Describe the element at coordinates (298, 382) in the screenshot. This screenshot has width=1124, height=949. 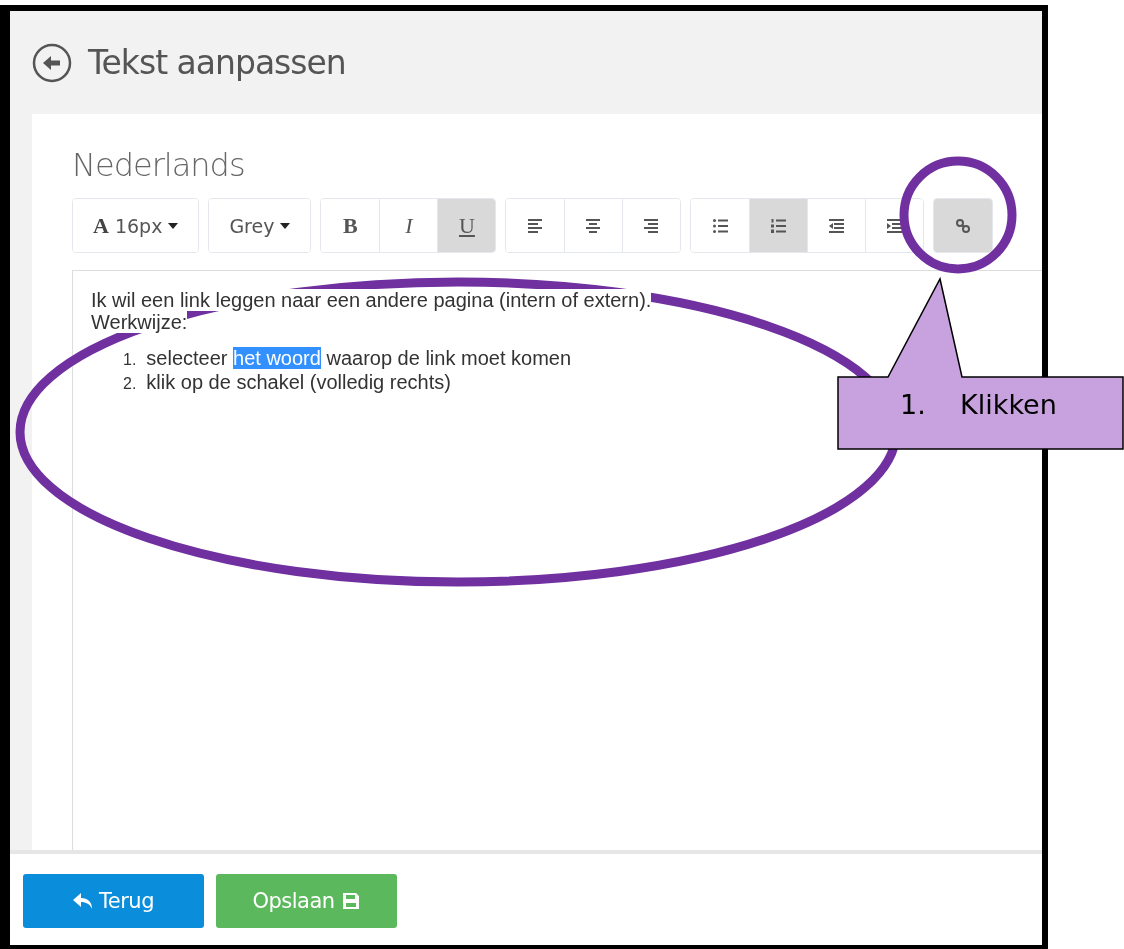
I see `list-item-text: klik op de schakel (volledig rechts)` at that location.